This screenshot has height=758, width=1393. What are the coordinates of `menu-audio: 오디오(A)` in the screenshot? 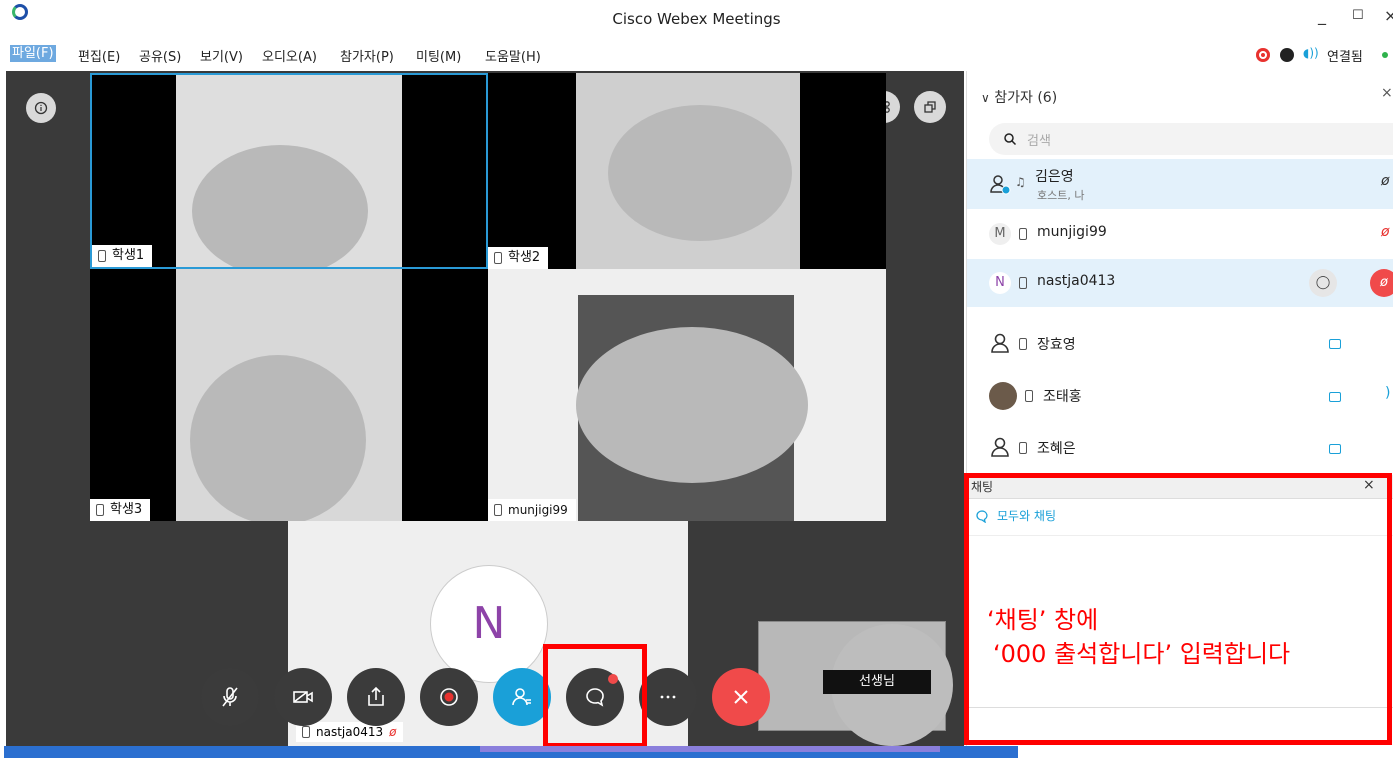 It's located at (289, 55).